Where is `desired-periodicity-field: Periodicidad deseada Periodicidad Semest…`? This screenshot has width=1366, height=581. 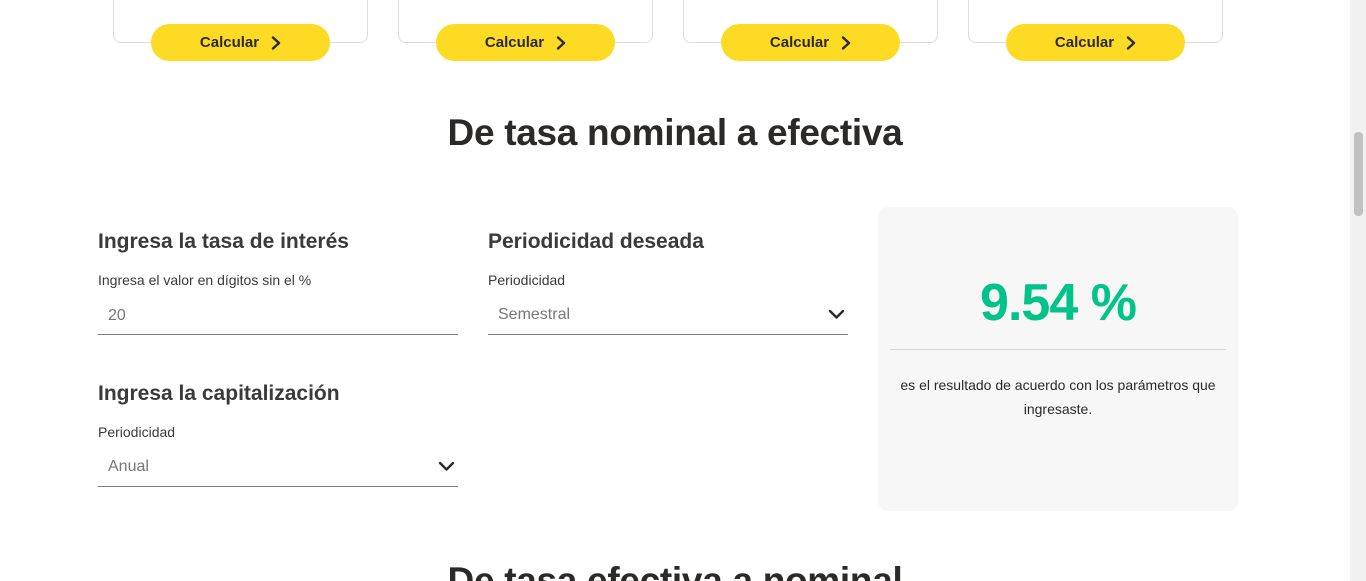 desired-periodicity-field: Periodicidad deseada Periodicidad Semest… is located at coordinates (668, 282).